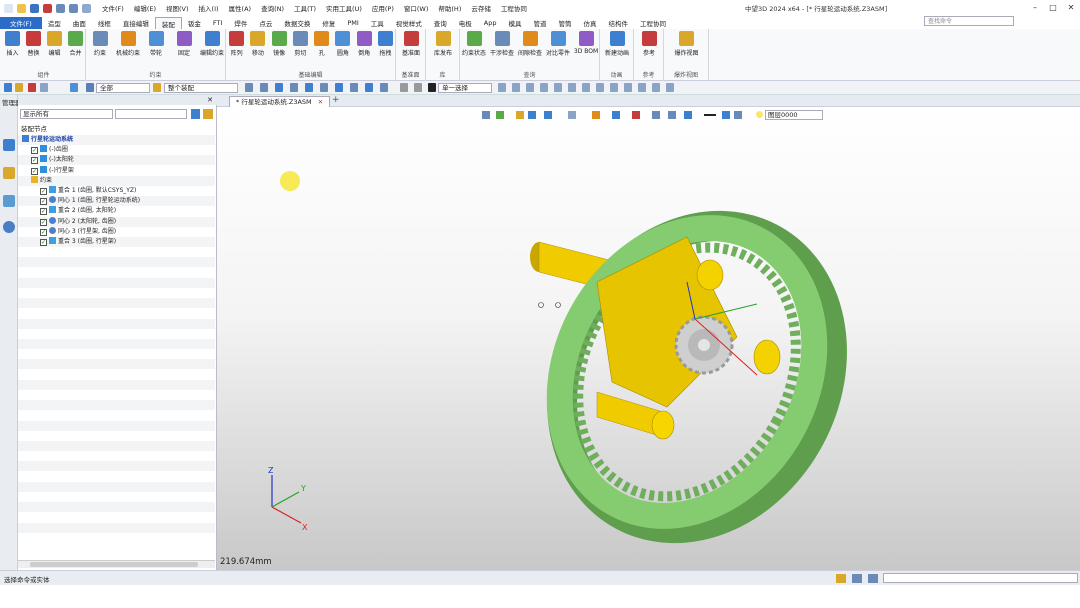 The image size is (1080, 608). Describe the element at coordinates (409, 23) in the screenshot. I see `ribbon-tab: 视觉样式` at that location.